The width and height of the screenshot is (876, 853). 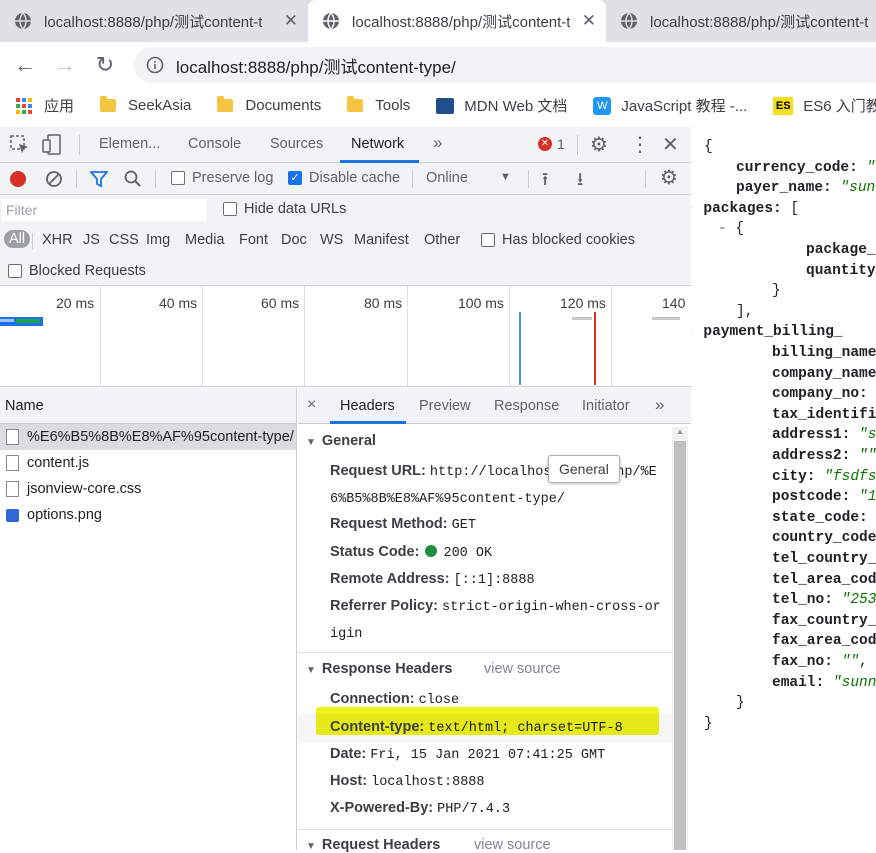 What do you see at coordinates (148, 463) in the screenshot?
I see `request-row: content.js` at bounding box center [148, 463].